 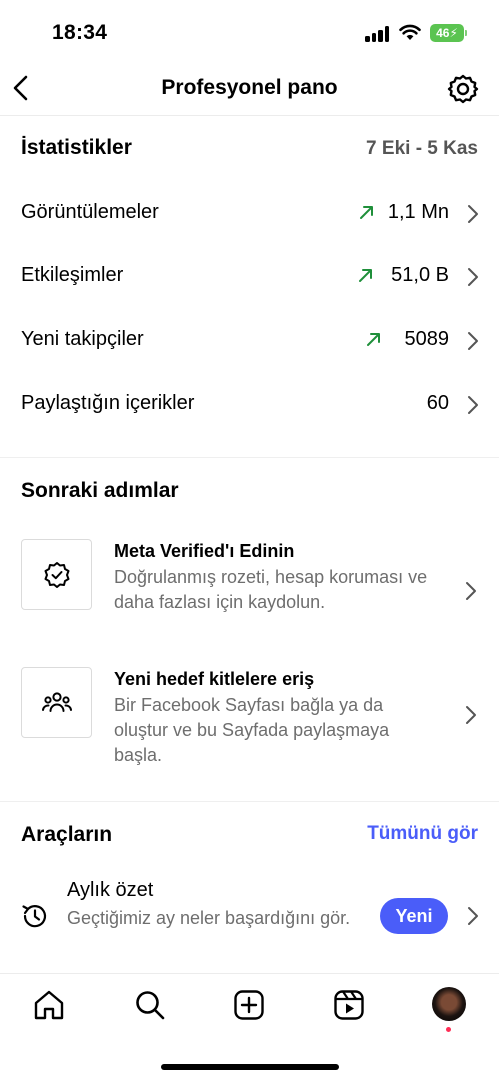 What do you see at coordinates (108, 403) in the screenshot?
I see `stat-label: Paylaştığın içerikler` at bounding box center [108, 403].